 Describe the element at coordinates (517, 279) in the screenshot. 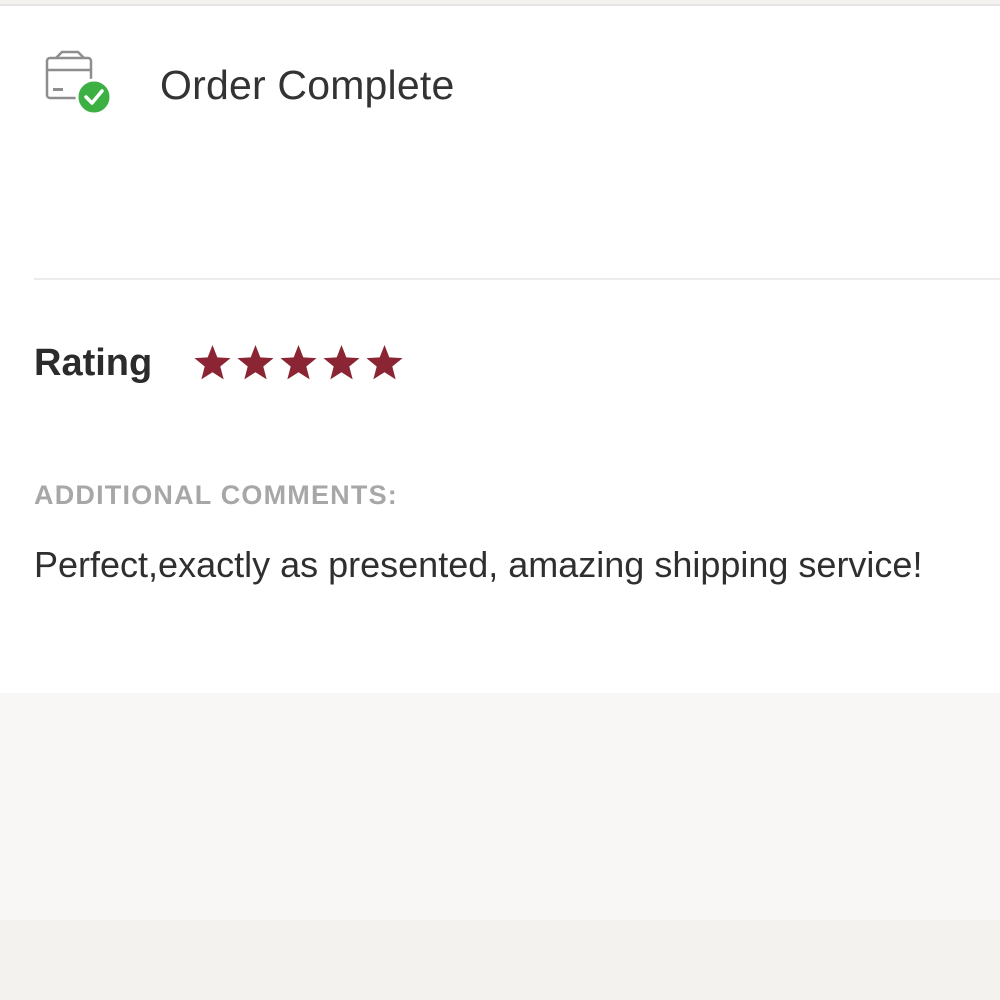

I see `section-divider` at that location.